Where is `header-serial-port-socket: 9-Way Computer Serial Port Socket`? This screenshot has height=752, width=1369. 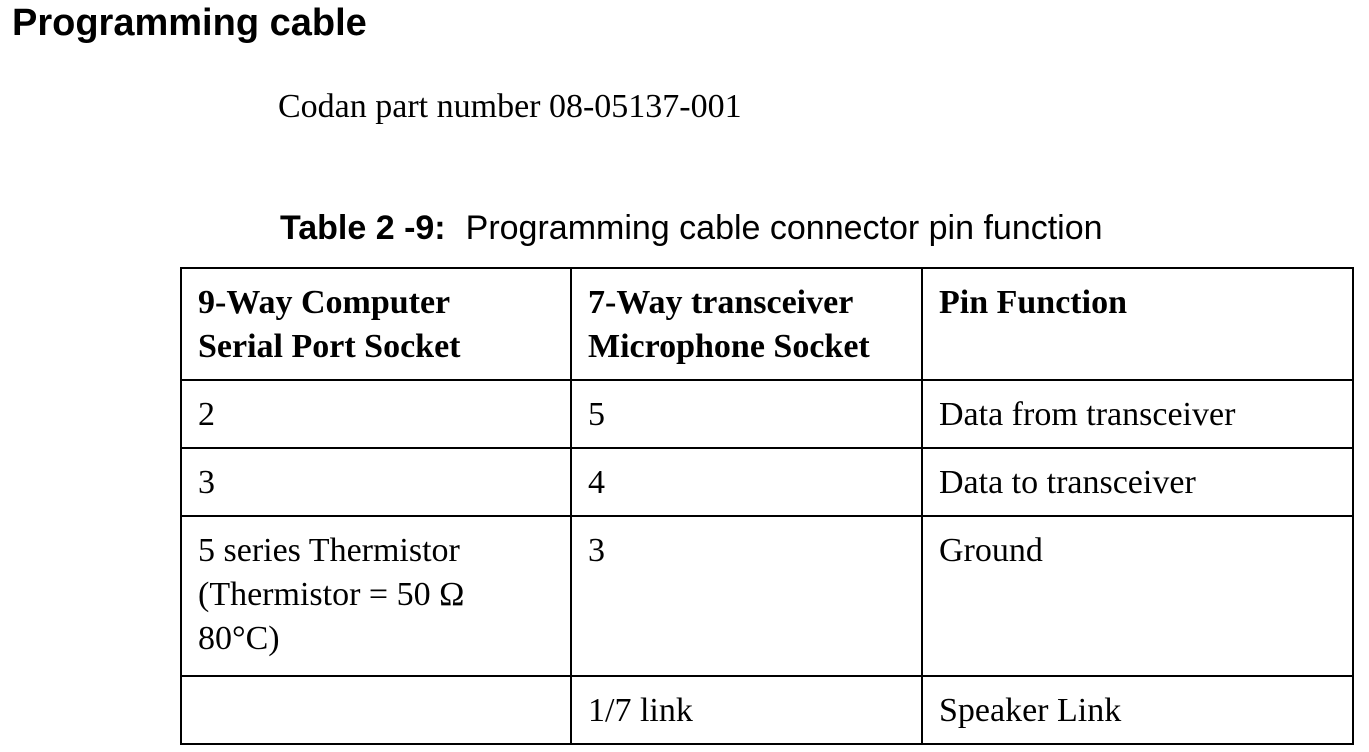
header-serial-port-socket: 9-Way Computer Serial Port Socket is located at coordinates (376, 324).